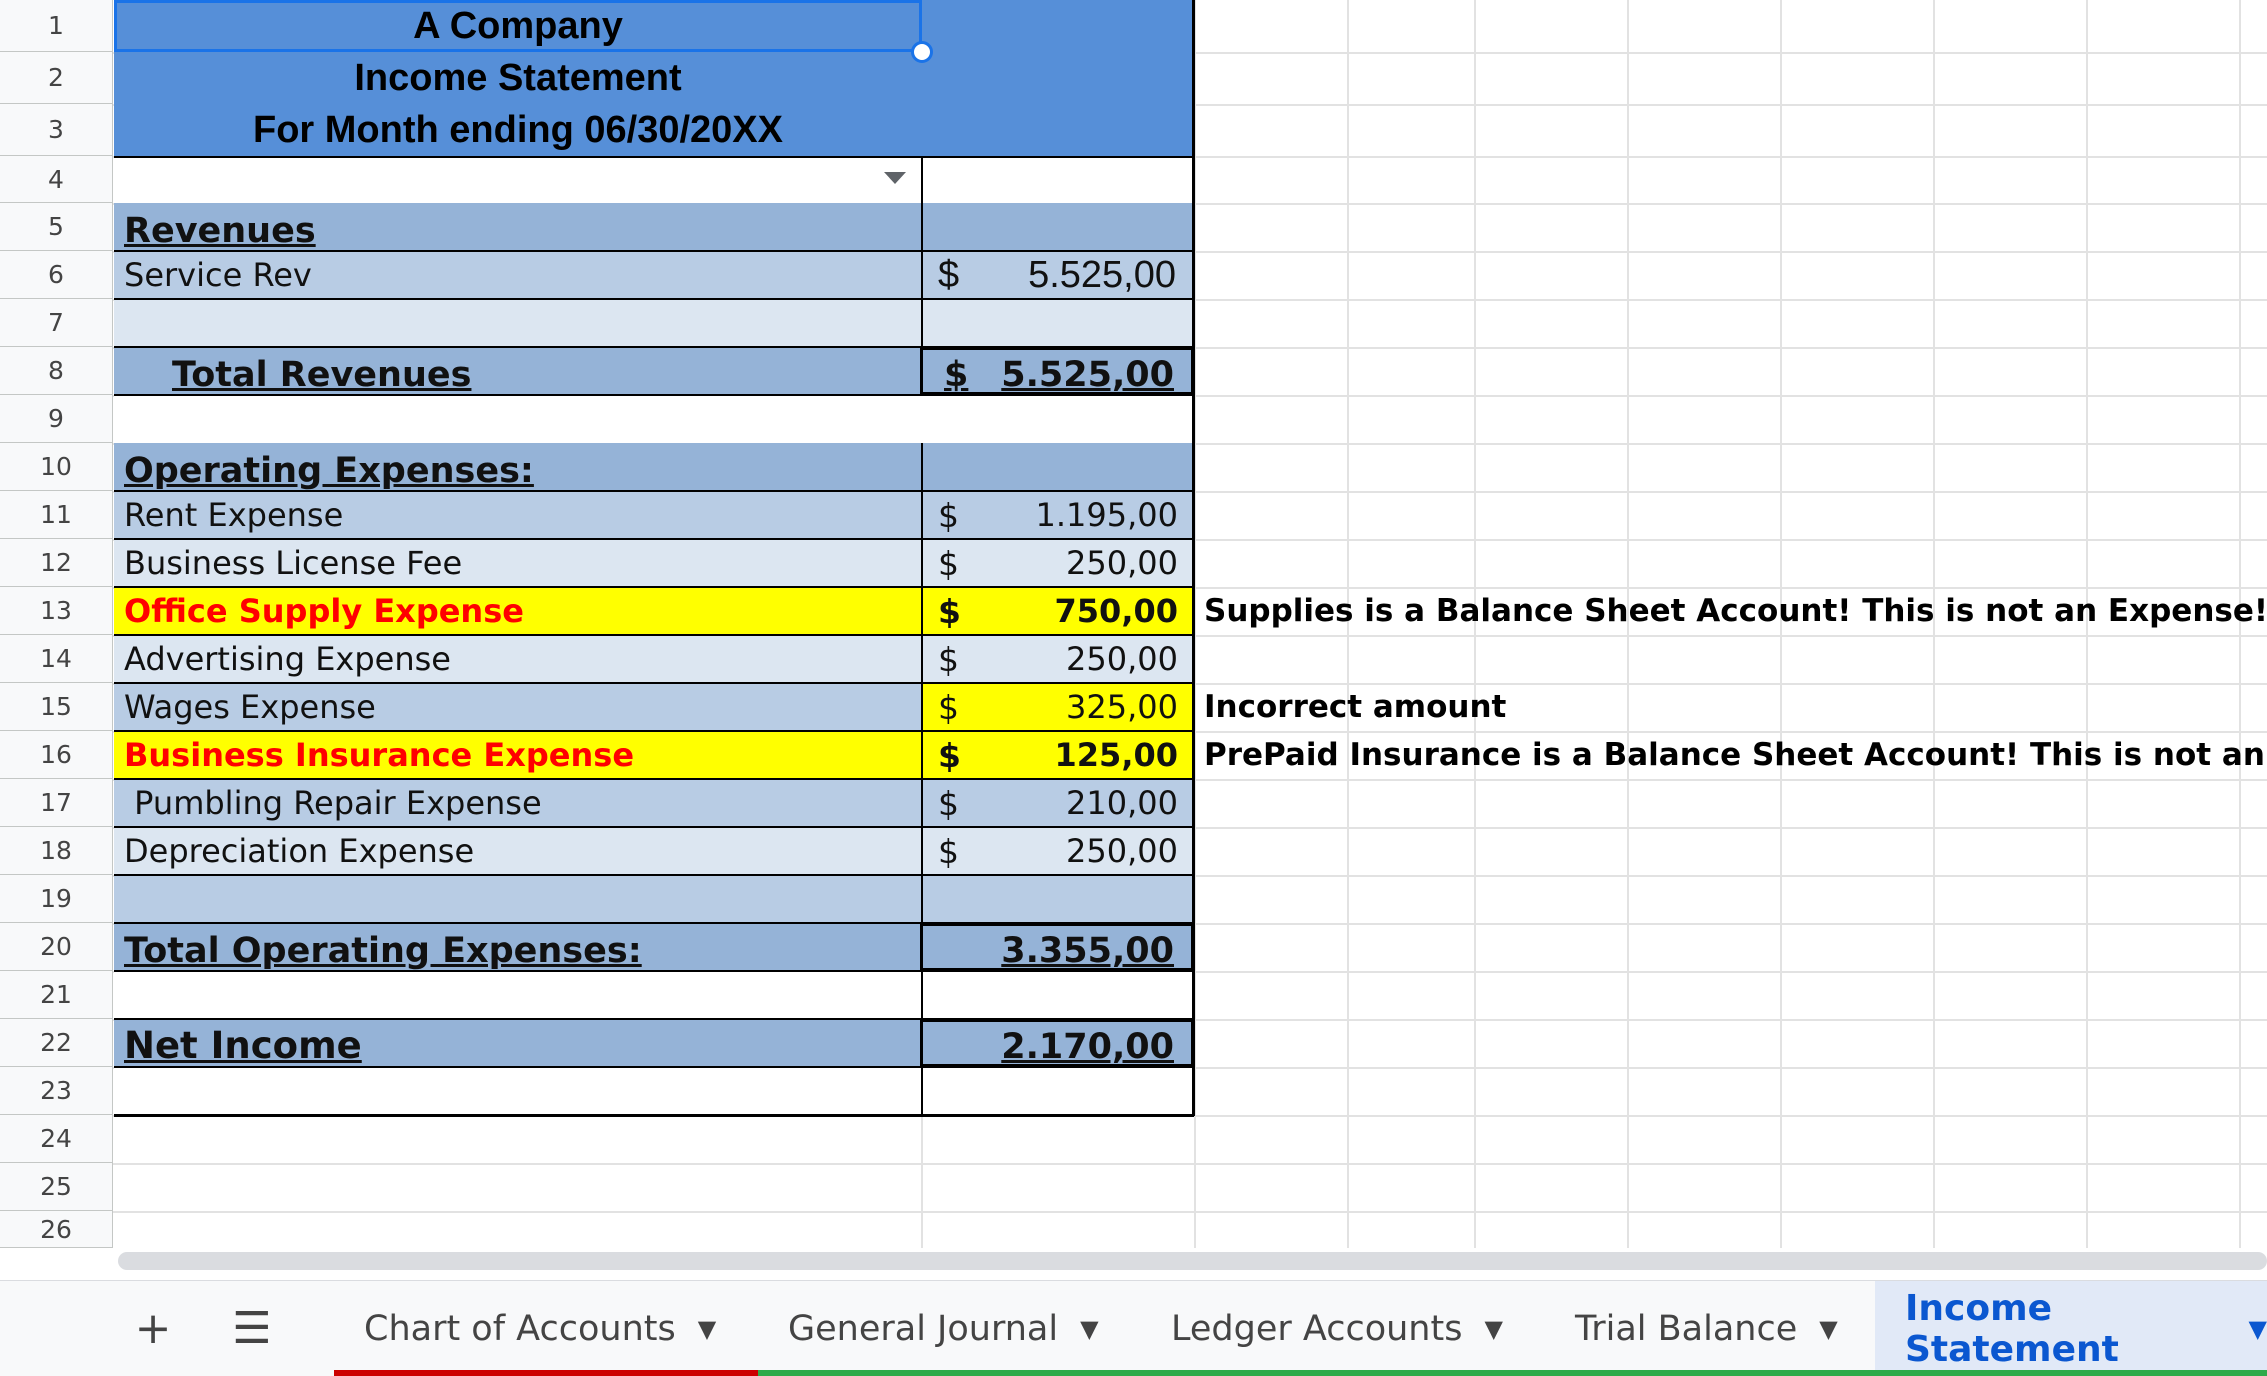  I want to click on row-header: 18, so click(56, 851).